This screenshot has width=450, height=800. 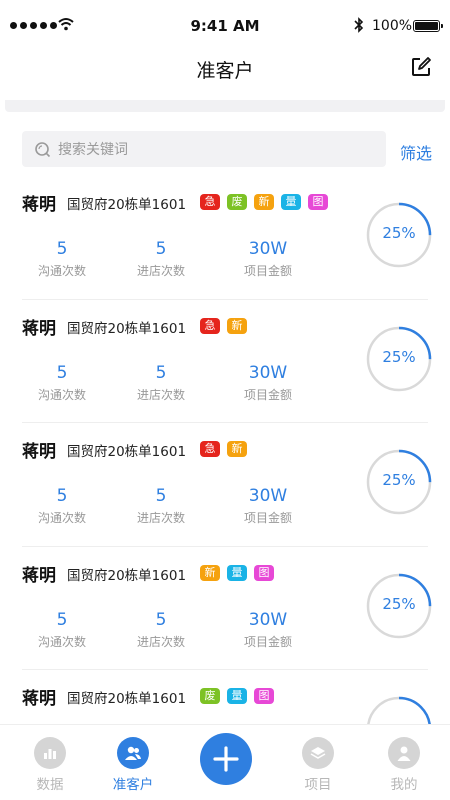 What do you see at coordinates (318, 785) in the screenshot?
I see `tab-label: 项目` at bounding box center [318, 785].